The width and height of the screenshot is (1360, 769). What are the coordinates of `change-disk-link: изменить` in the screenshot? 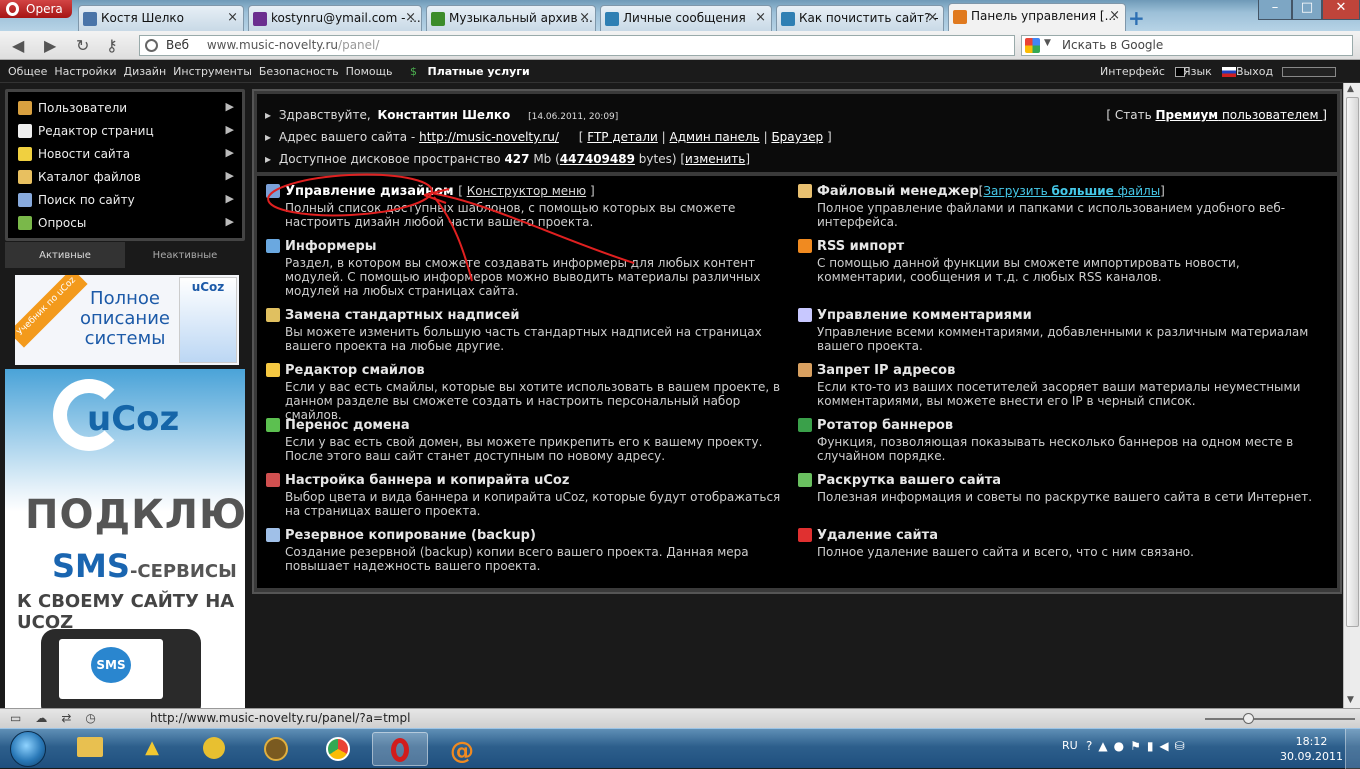 It's located at (715, 159).